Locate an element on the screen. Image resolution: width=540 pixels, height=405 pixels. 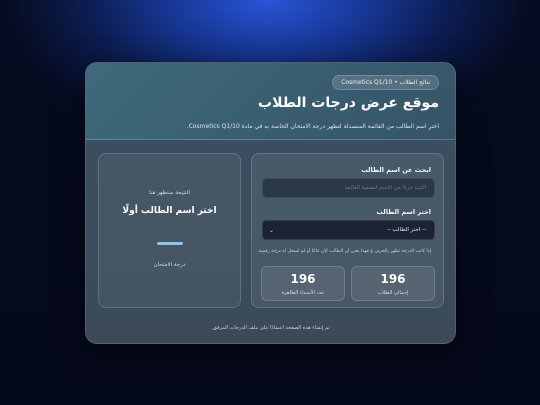
total-students-label: إجمالي الطلاب is located at coordinates (393, 293).